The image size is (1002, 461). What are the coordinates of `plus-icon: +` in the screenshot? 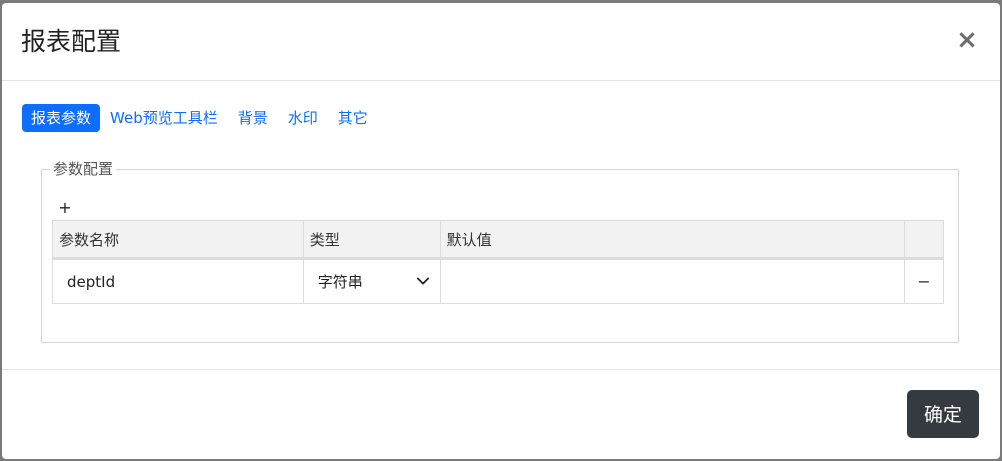 It's located at (65, 208).